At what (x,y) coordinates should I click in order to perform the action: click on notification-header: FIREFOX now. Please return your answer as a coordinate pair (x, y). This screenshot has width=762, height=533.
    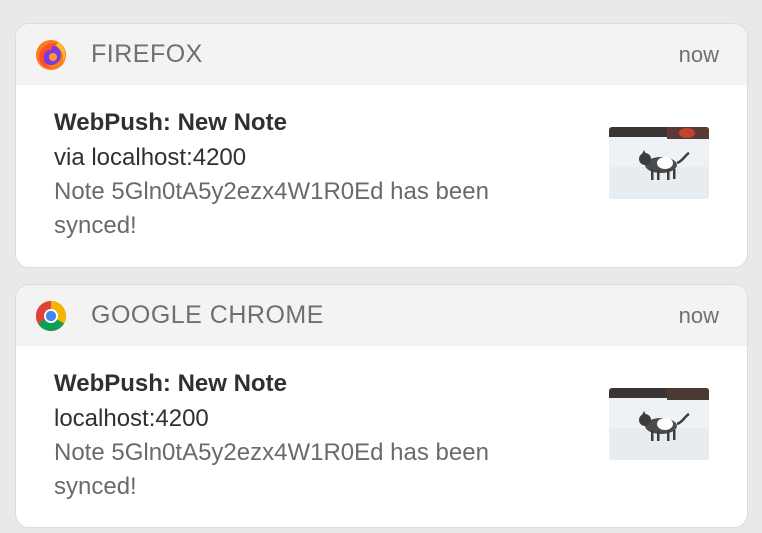
    Looking at the image, I should click on (381, 54).